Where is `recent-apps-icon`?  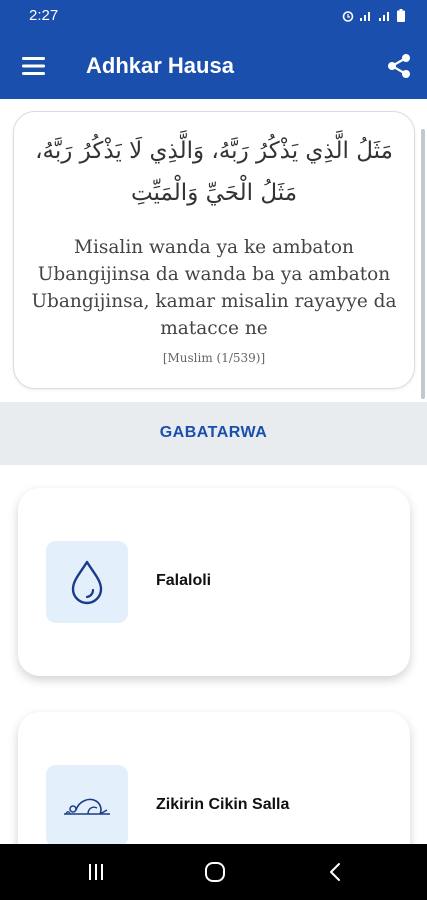 recent-apps-icon is located at coordinates (96, 872).